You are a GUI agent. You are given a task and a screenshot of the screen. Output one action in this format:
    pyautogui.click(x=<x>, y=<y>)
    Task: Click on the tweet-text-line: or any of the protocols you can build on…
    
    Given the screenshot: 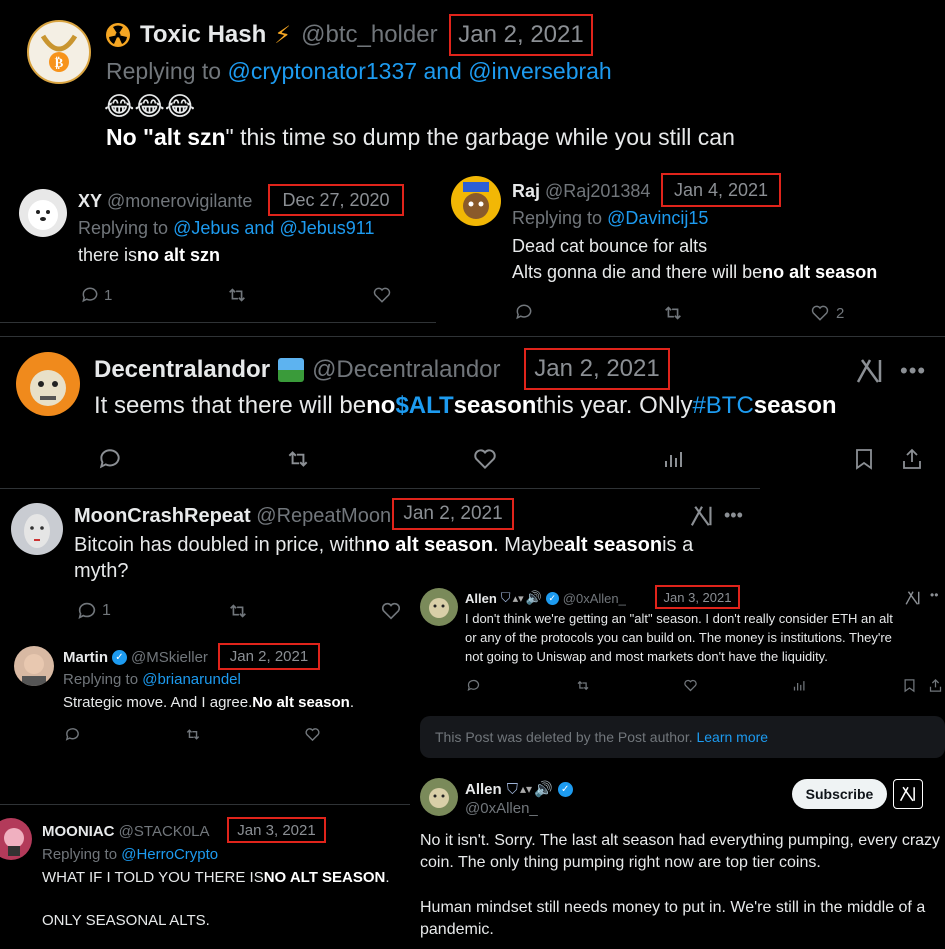 What is the action you would take?
    pyautogui.click(x=678, y=637)
    